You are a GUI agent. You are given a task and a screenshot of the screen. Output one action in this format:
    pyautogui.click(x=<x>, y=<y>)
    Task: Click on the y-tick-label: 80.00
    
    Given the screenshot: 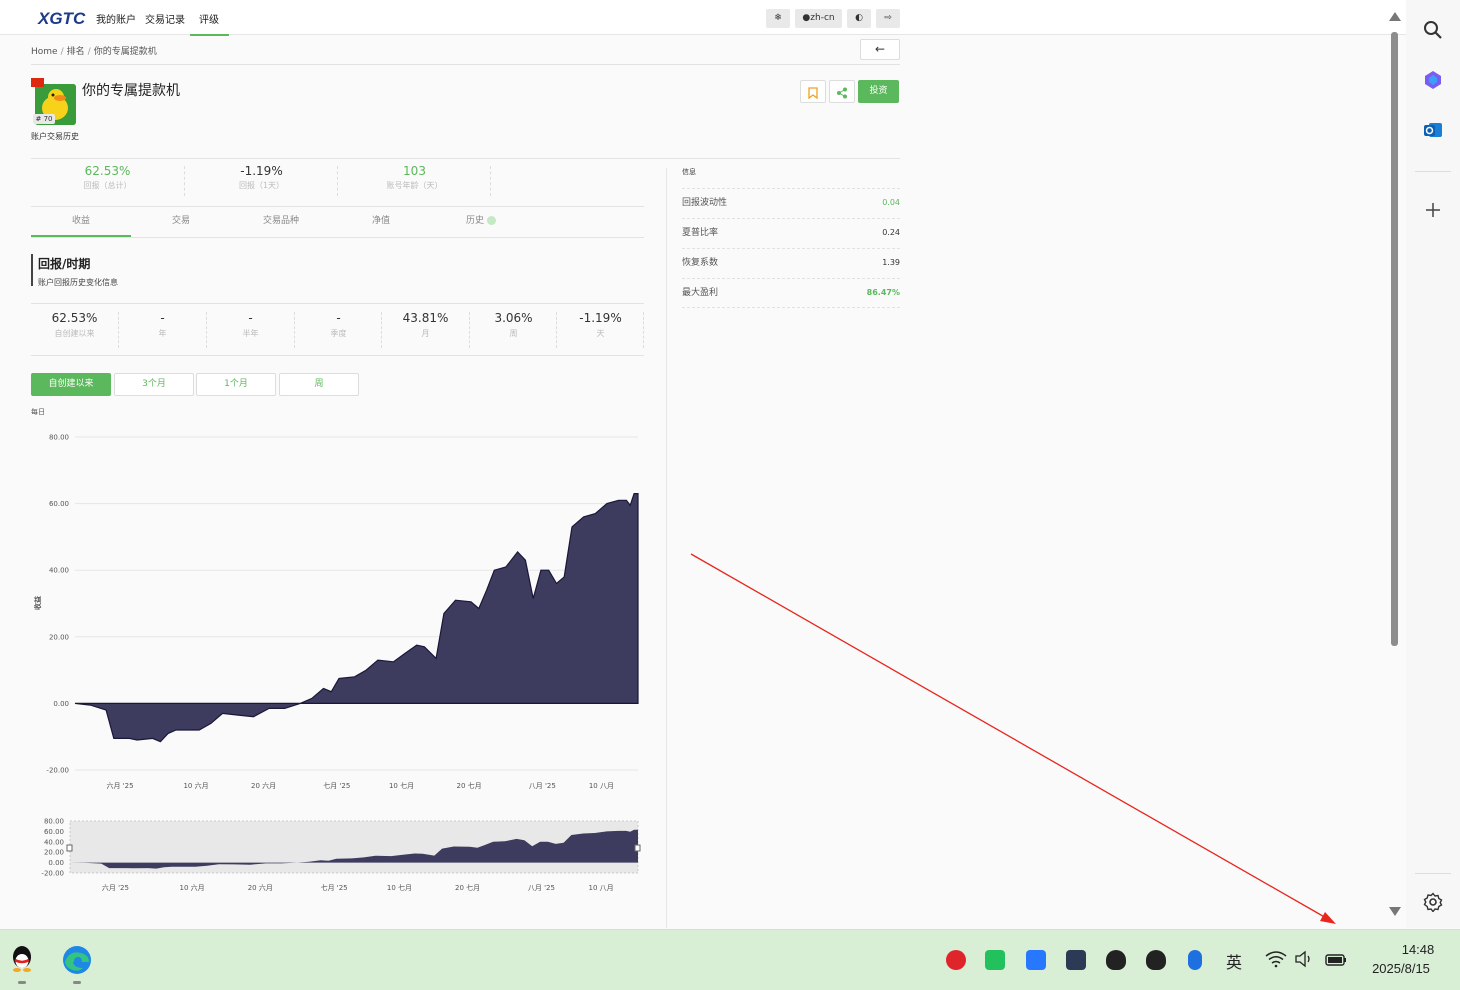 What is the action you would take?
    pyautogui.click(x=54, y=822)
    